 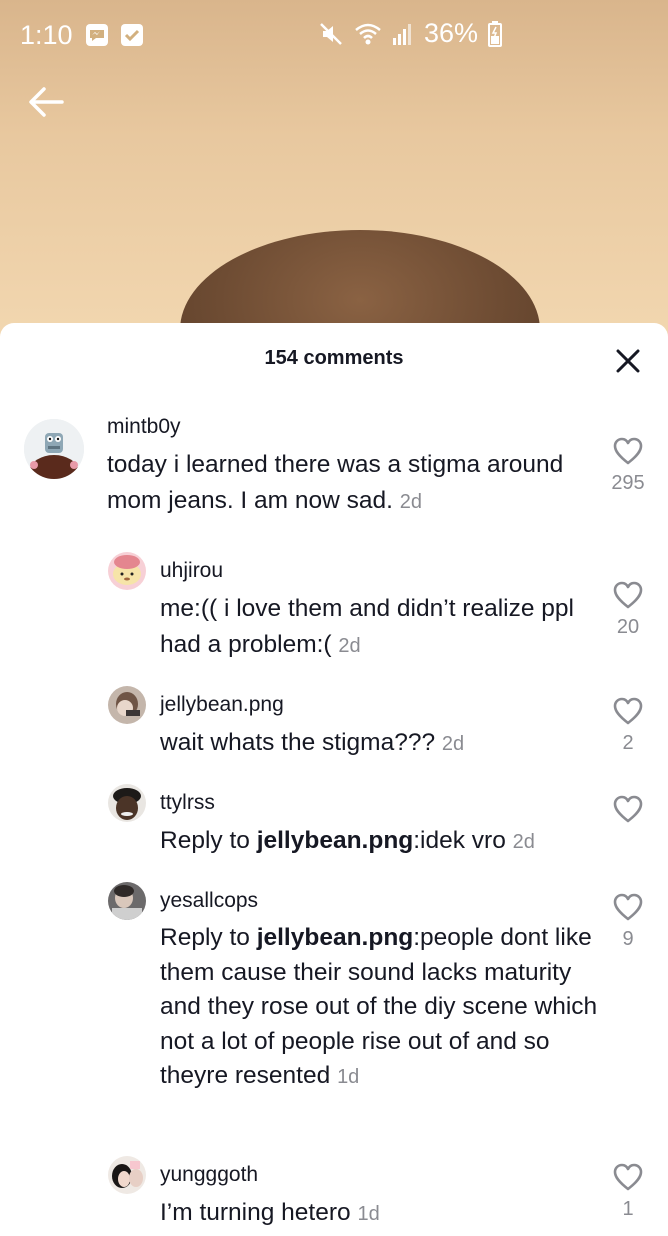 I want to click on comment-text: I’m turning hetero 1d, so click(x=380, y=1214).